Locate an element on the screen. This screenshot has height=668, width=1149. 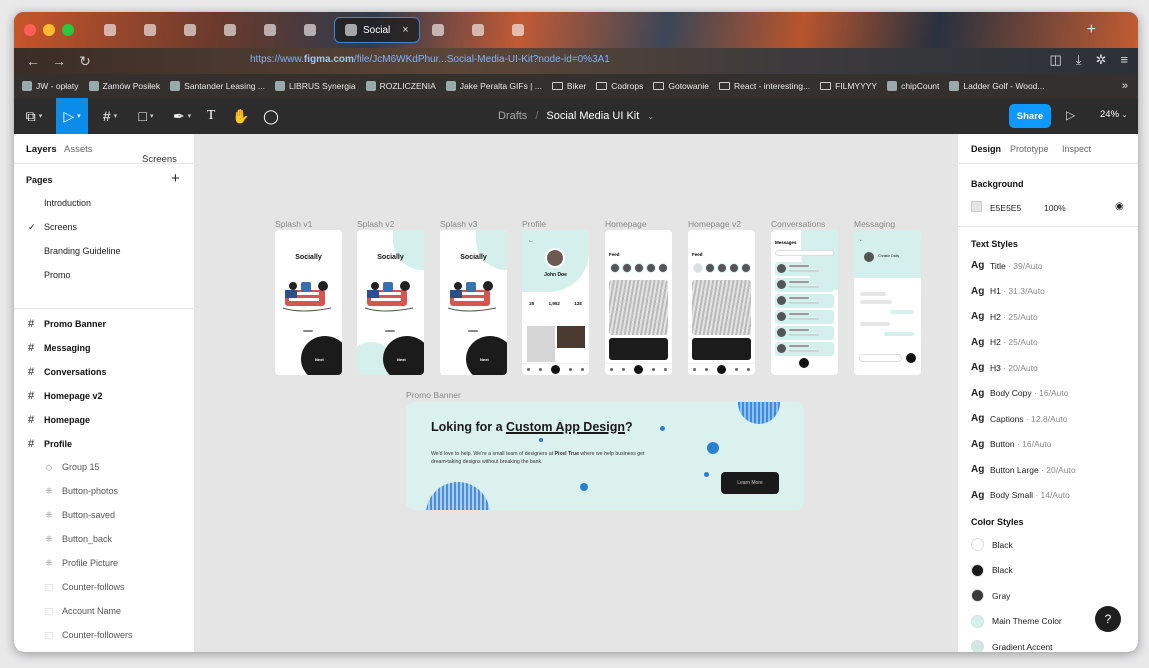
layer-child: ⬚ Counter-follows is located at coordinates (84, 587).